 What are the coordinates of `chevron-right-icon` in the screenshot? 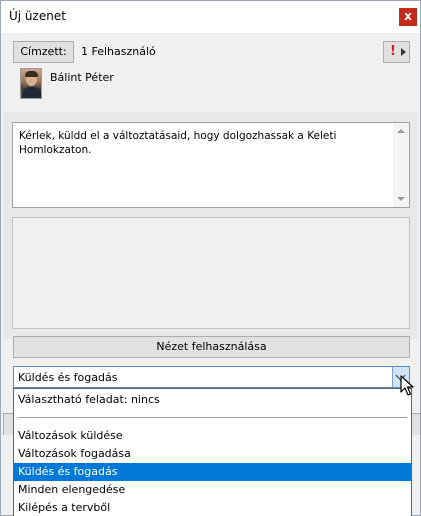 It's located at (403, 52).